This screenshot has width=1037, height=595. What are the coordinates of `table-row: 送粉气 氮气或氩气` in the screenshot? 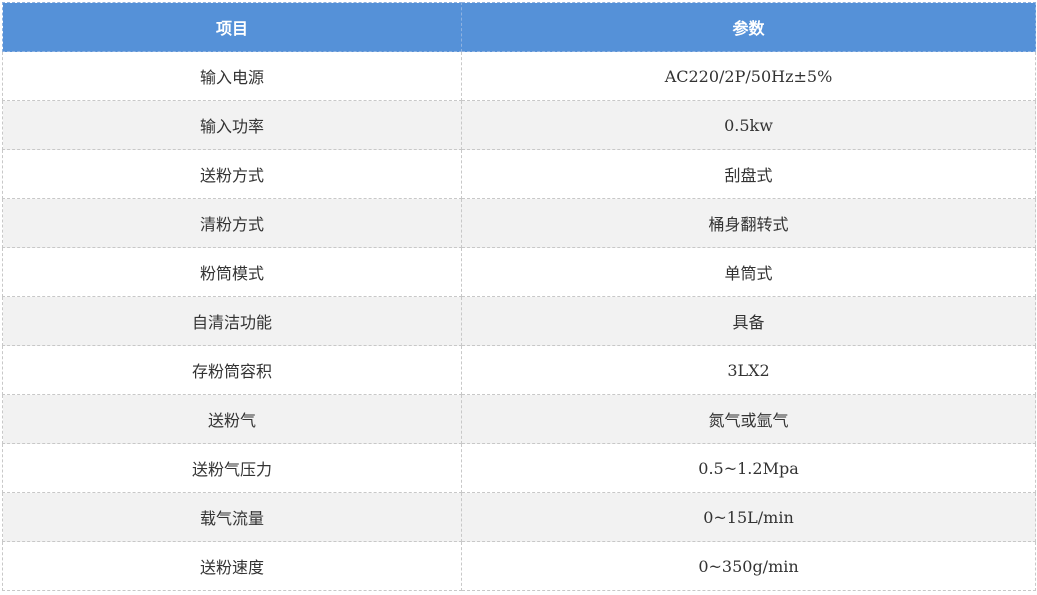 It's located at (519, 419).